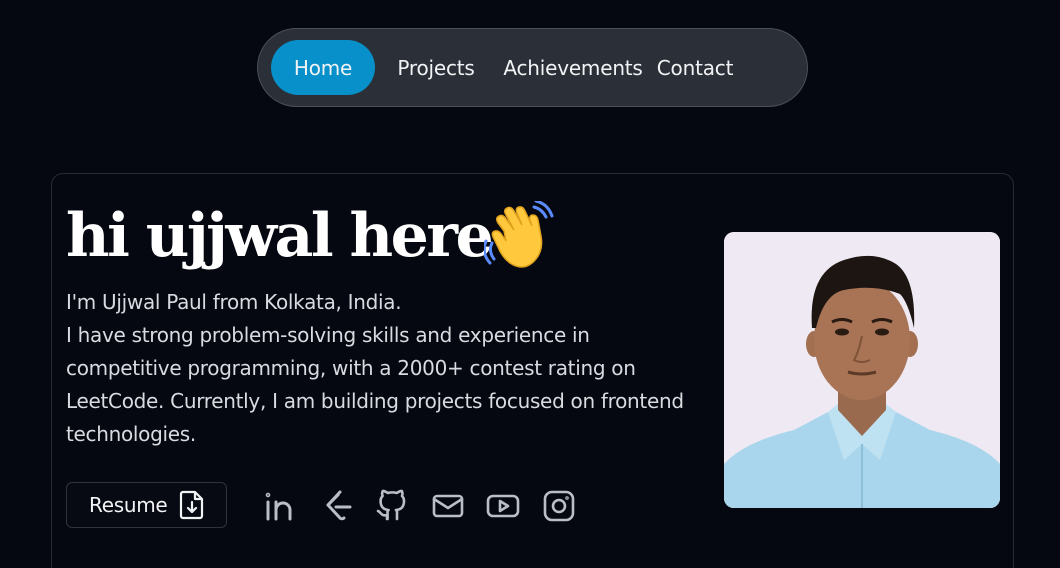 This screenshot has height=568, width=1060. What do you see at coordinates (436, 67) in the screenshot?
I see `nav-projects: Projects` at bounding box center [436, 67].